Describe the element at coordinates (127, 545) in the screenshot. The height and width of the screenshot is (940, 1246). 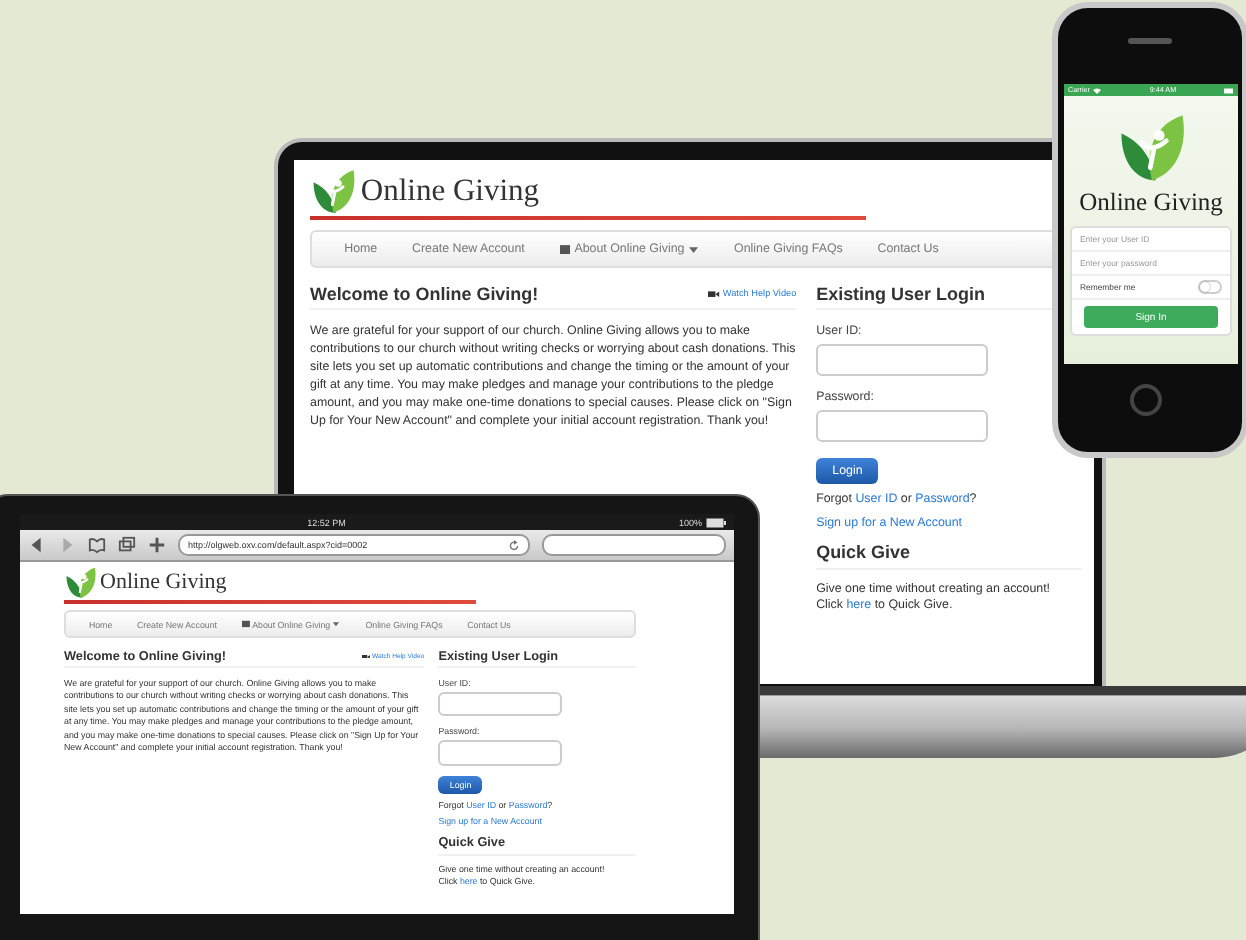
I see `tabs-icon` at that location.